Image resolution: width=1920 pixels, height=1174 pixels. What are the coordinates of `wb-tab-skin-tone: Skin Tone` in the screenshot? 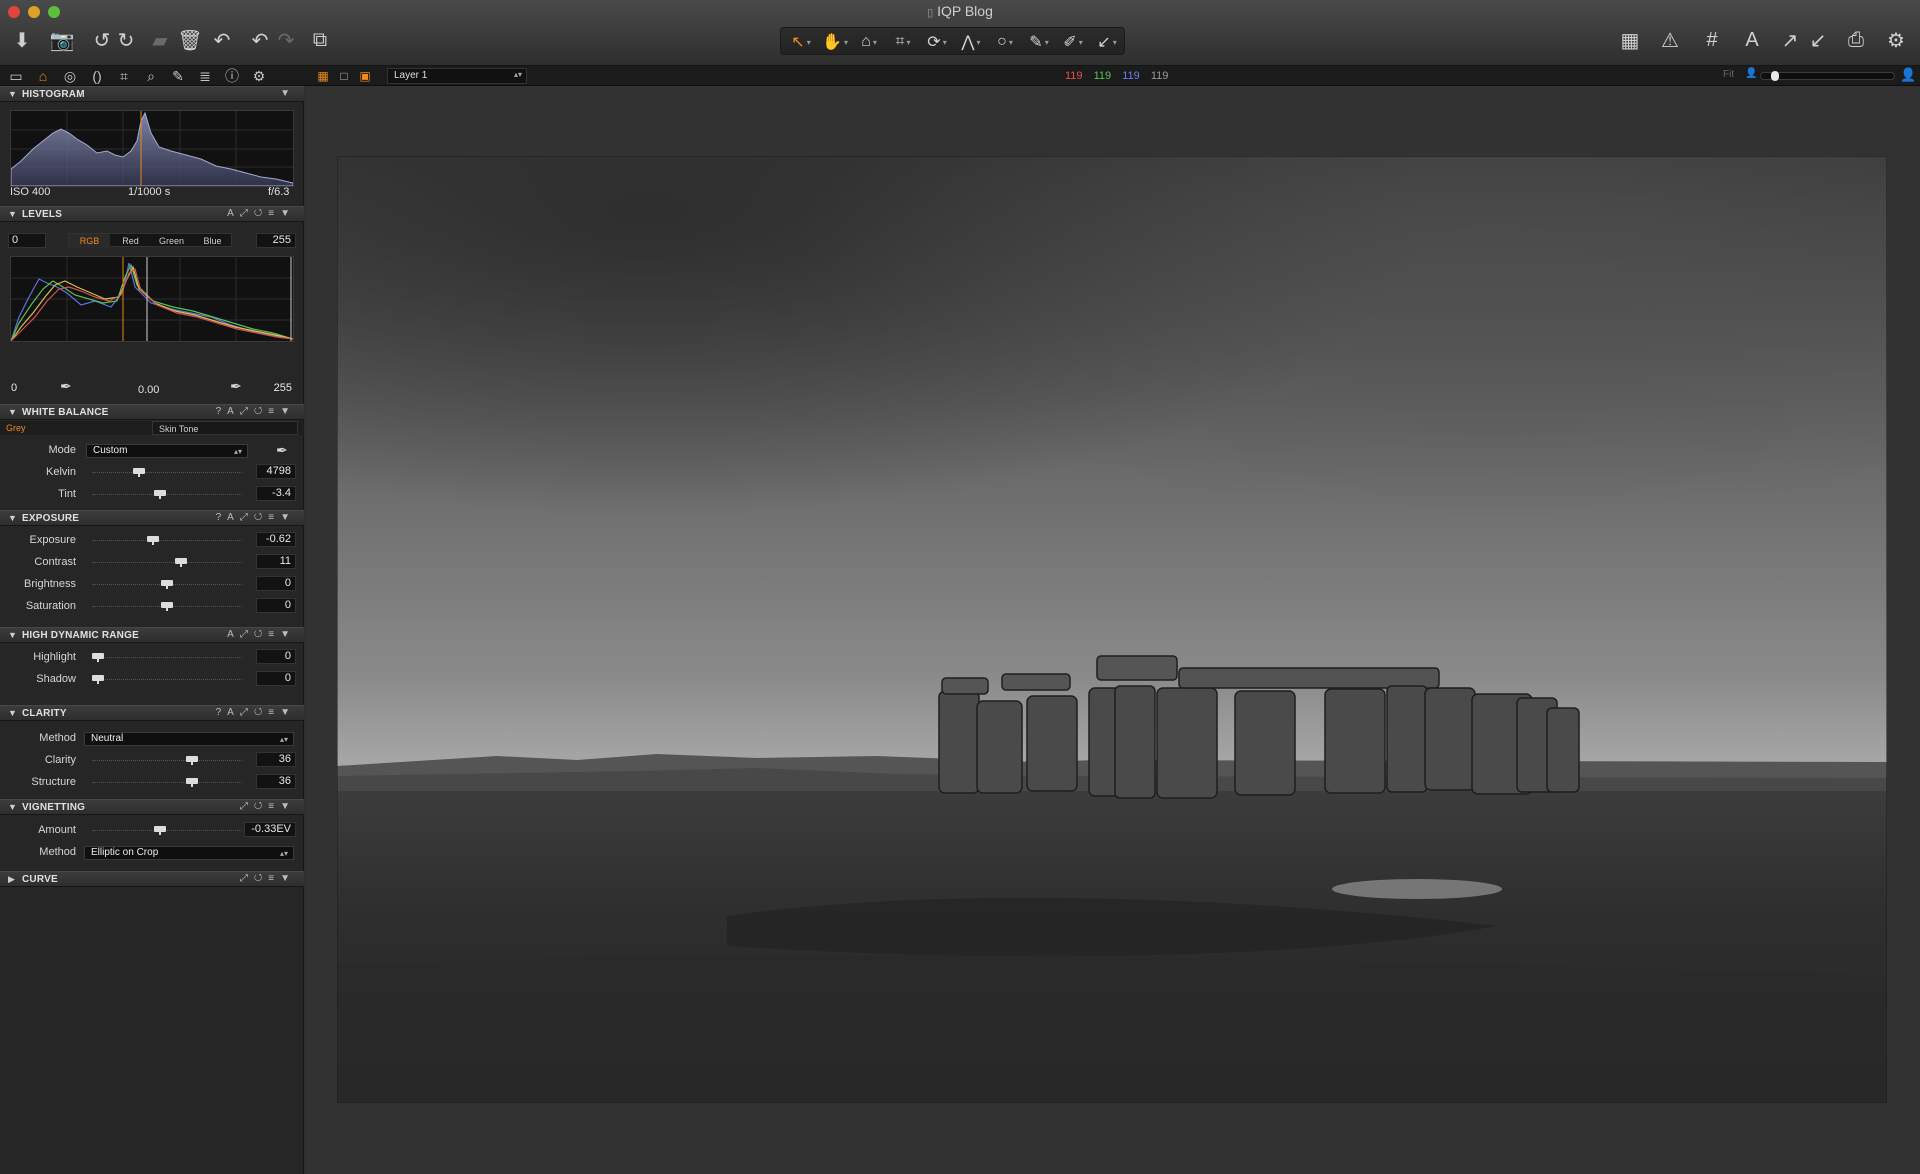 It's located at (225, 428).